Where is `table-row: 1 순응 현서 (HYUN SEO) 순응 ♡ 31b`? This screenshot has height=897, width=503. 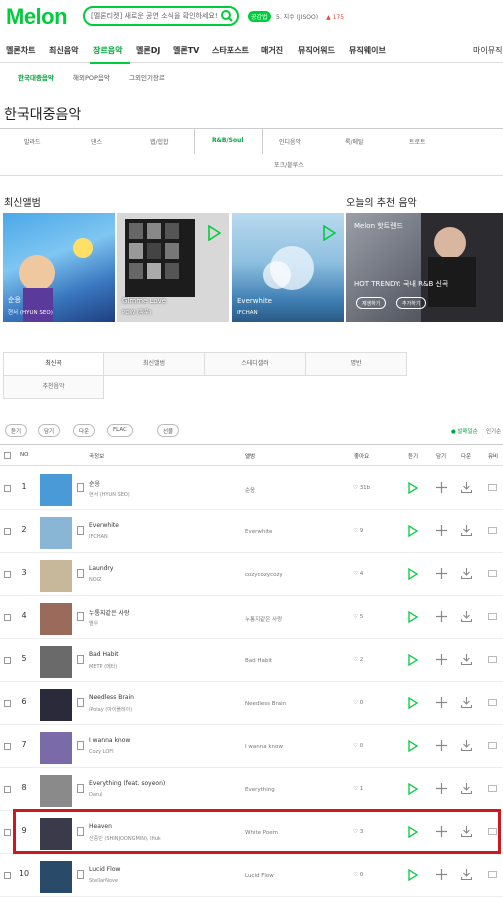 table-row: 1 순응 현서 (HYUN SEO) 순응 ♡ 31b is located at coordinates (251, 488).